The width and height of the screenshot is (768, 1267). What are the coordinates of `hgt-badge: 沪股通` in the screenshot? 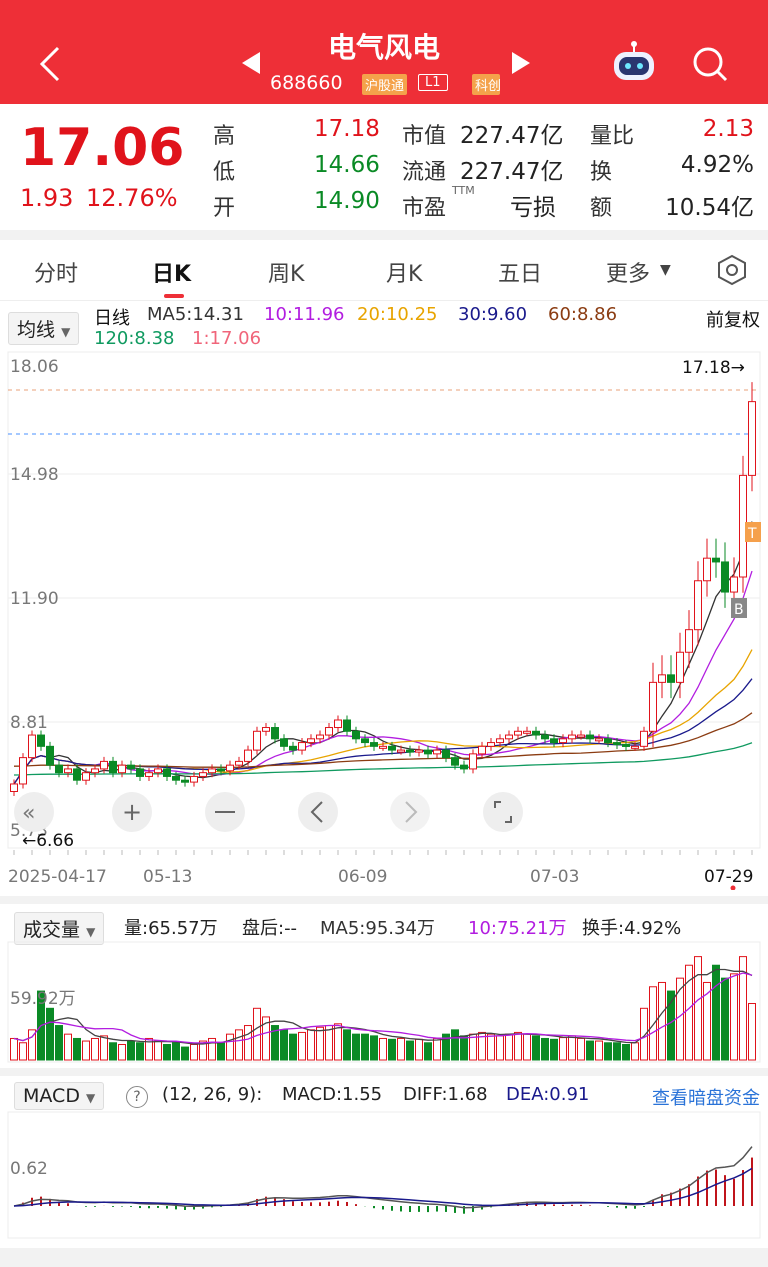 It's located at (385, 84).